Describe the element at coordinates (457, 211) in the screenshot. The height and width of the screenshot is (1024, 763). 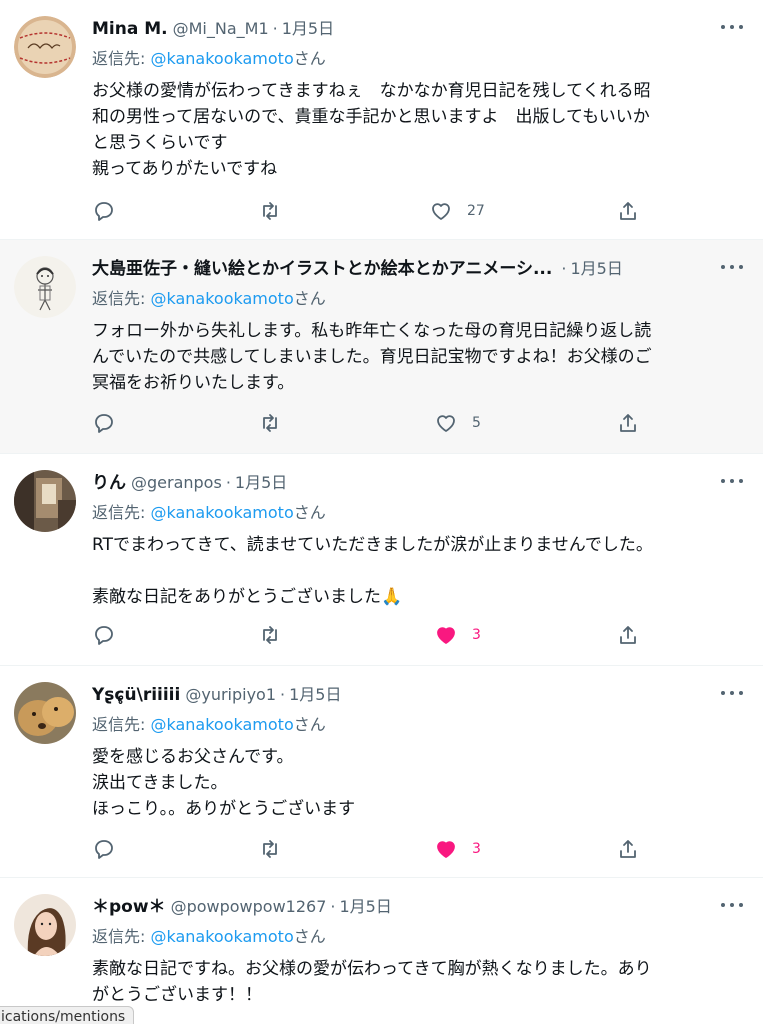
I see `like-button: 27` at that location.